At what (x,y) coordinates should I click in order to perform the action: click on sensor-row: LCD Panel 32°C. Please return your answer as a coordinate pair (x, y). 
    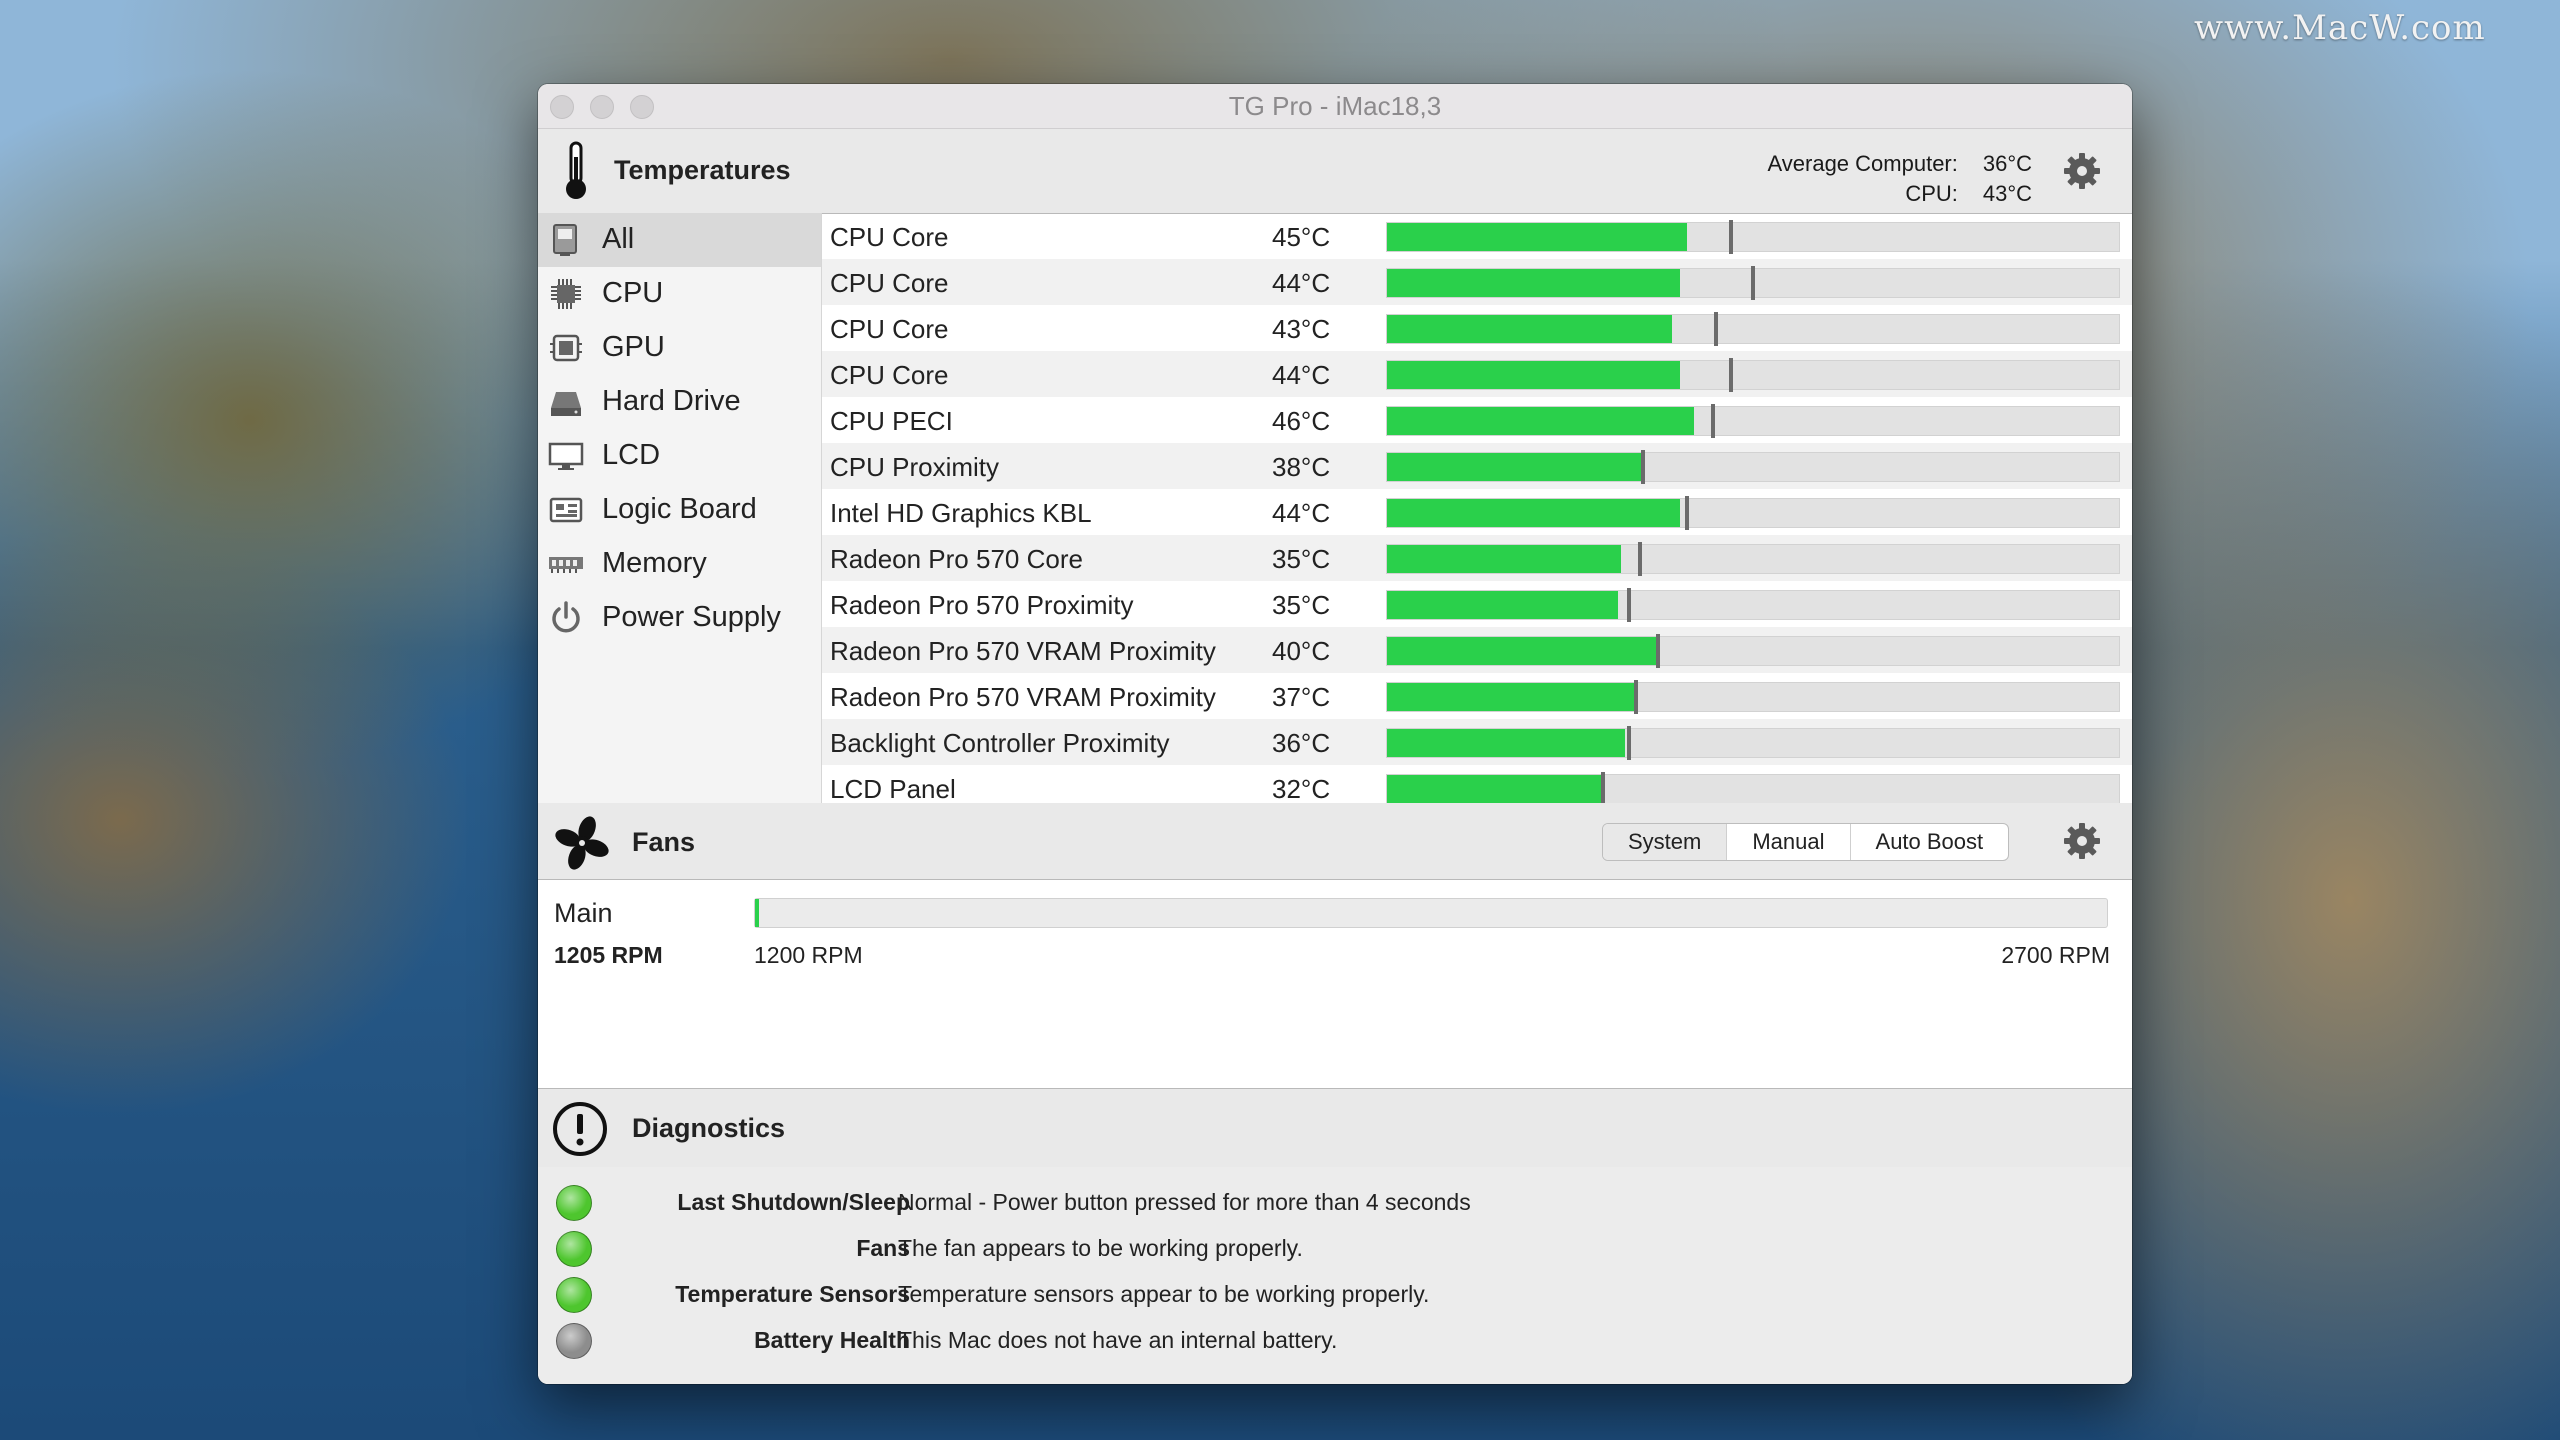
    Looking at the image, I should click on (1477, 784).